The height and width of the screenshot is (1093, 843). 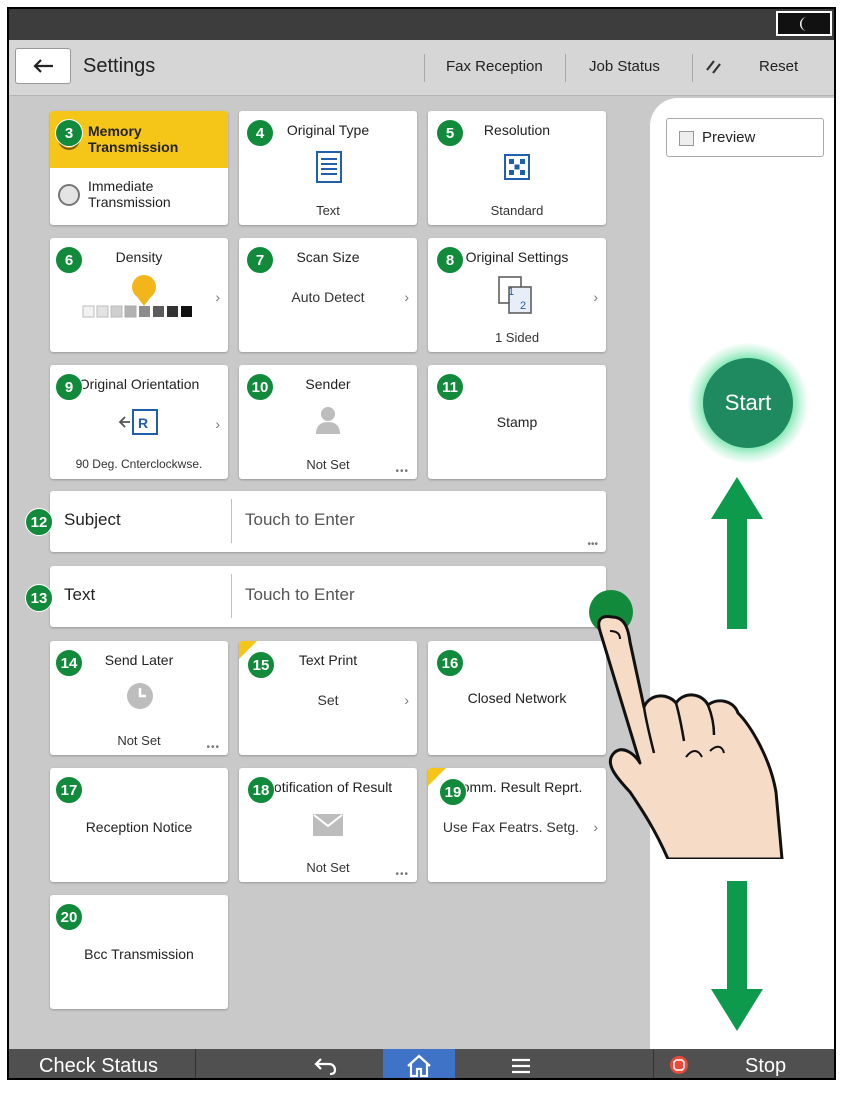 I want to click on original-orientation-value: 90 Deg. Cnterclockwse., so click(x=139, y=464).